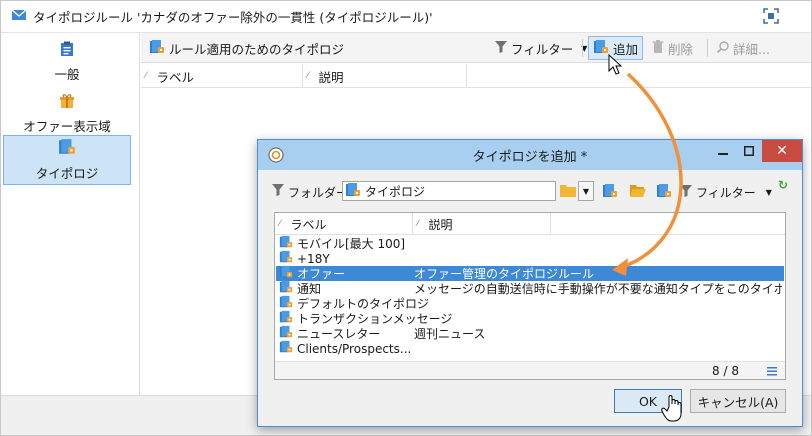 The width and height of the screenshot is (812, 436). Describe the element at coordinates (783, 185) in the screenshot. I see `refresh-icon: ↻` at that location.